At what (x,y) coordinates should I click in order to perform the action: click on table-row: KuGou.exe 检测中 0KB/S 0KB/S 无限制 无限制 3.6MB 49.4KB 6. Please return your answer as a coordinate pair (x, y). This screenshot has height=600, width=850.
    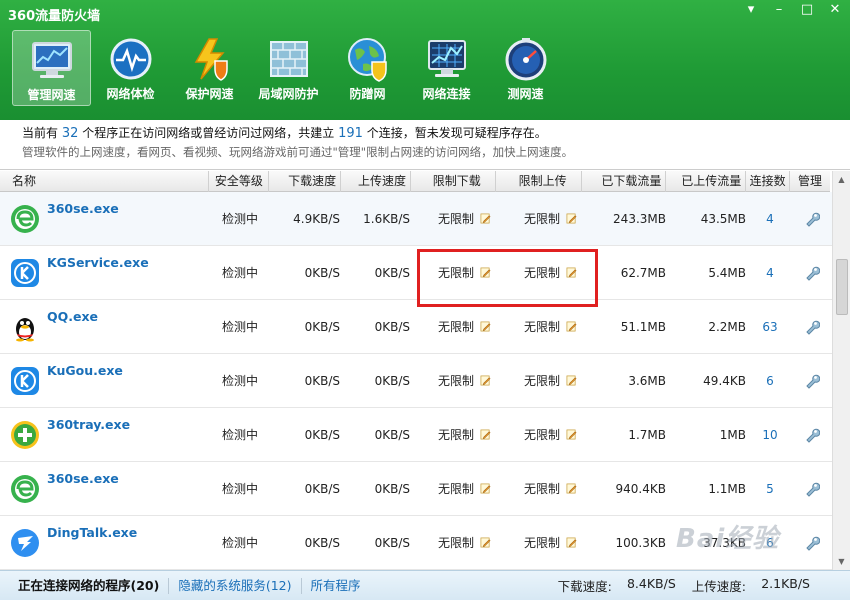
    Looking at the image, I should click on (416, 381).